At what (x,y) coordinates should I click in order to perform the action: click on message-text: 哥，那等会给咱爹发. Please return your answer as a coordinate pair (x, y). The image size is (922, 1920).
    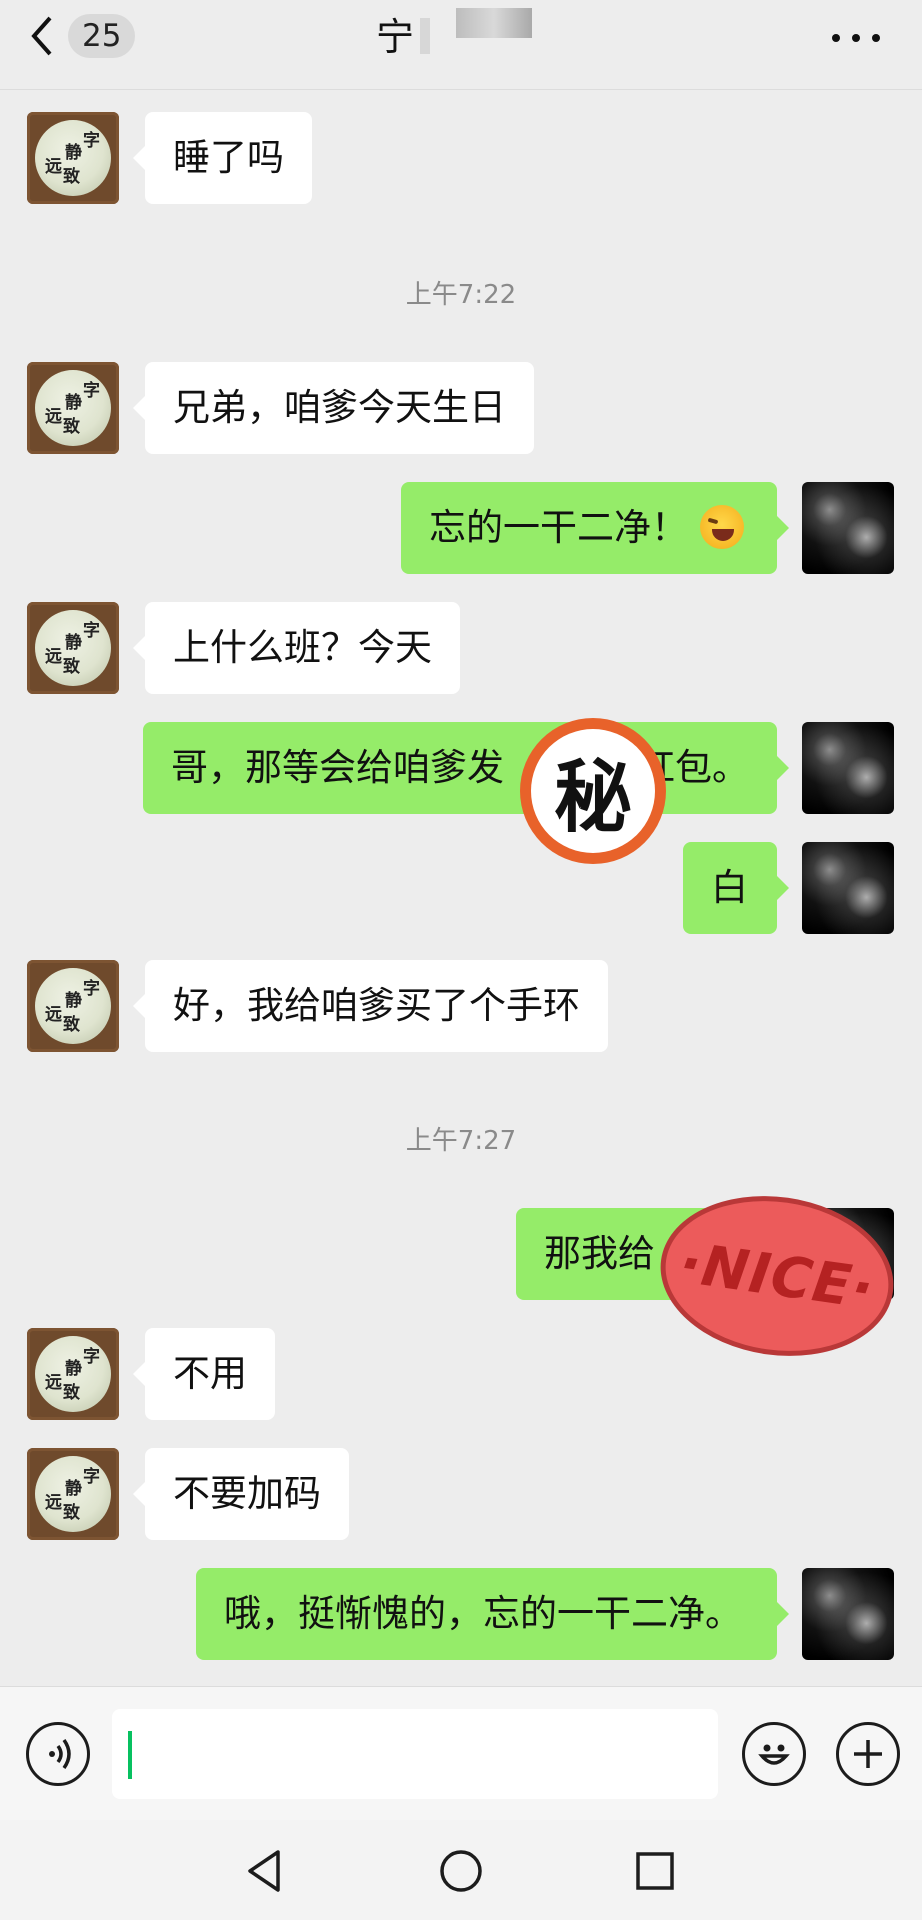
    Looking at the image, I should click on (337, 767).